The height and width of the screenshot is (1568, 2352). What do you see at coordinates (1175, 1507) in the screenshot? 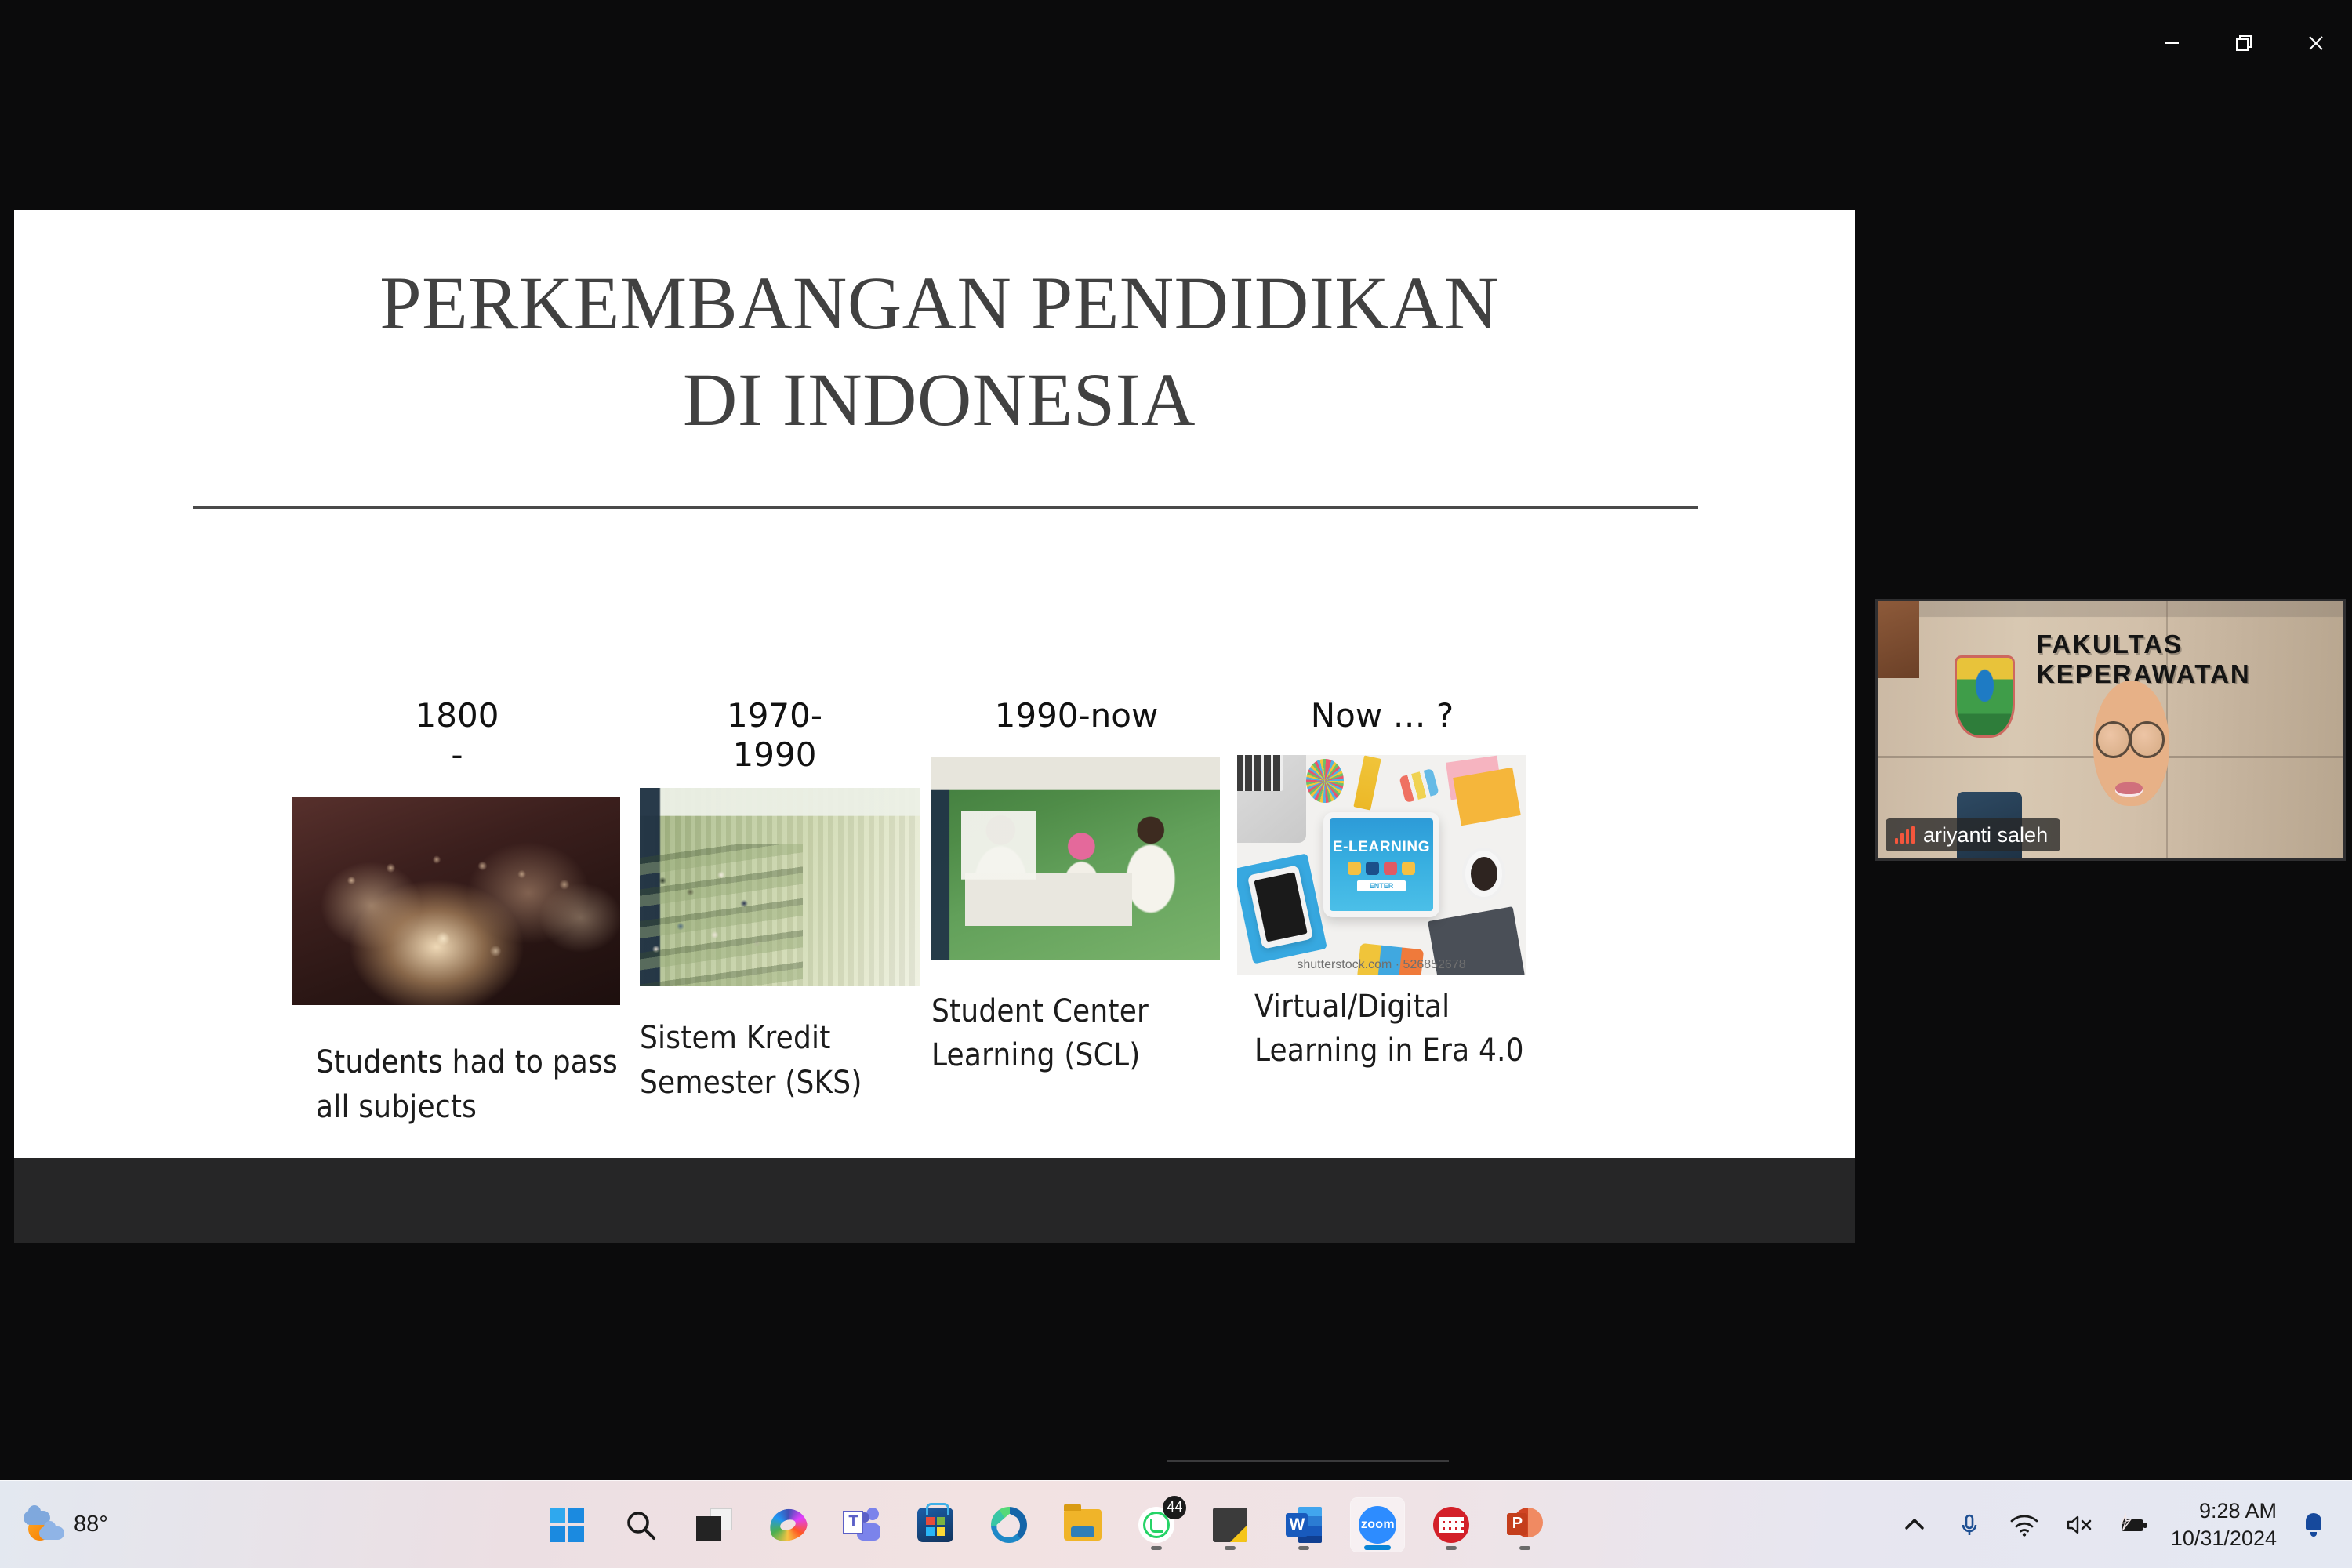
I see `whatsapp-unread-badge: 44` at bounding box center [1175, 1507].